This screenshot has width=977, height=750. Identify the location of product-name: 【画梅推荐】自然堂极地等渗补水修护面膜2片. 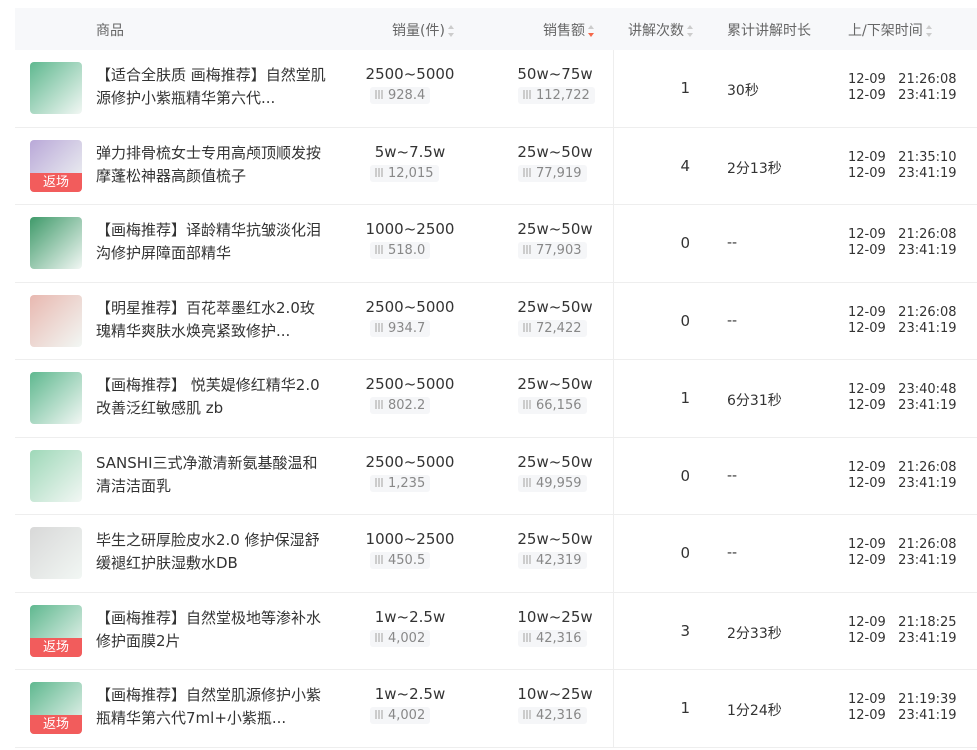
(211, 630).